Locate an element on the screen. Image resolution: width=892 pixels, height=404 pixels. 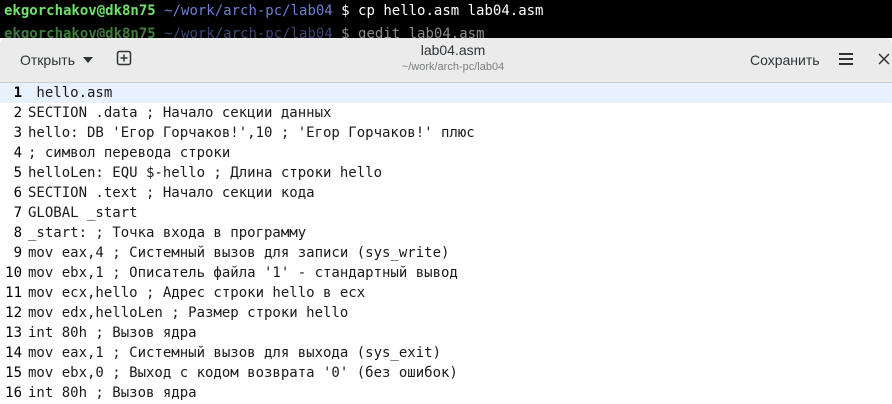
editor-line: 12 mov edx,helloLen ; Размер строки hello is located at coordinates (446, 313).